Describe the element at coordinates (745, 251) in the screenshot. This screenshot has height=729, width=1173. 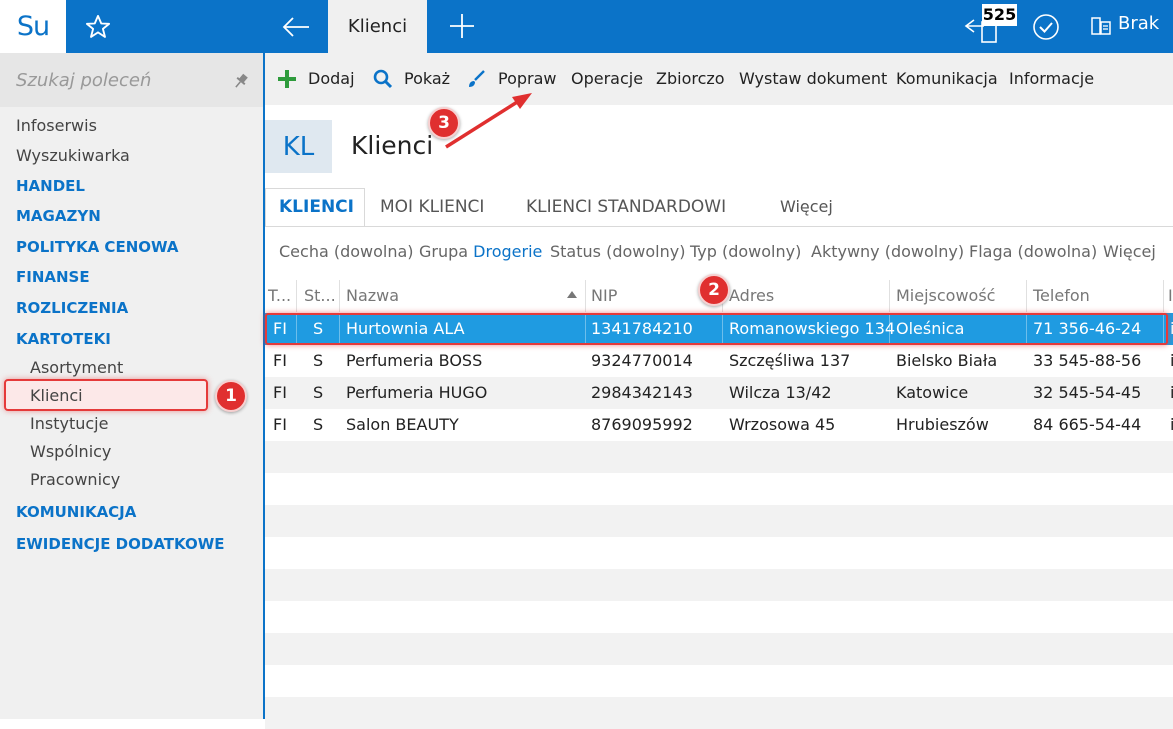
I see `filter-type: Typ (dowolny)` at that location.